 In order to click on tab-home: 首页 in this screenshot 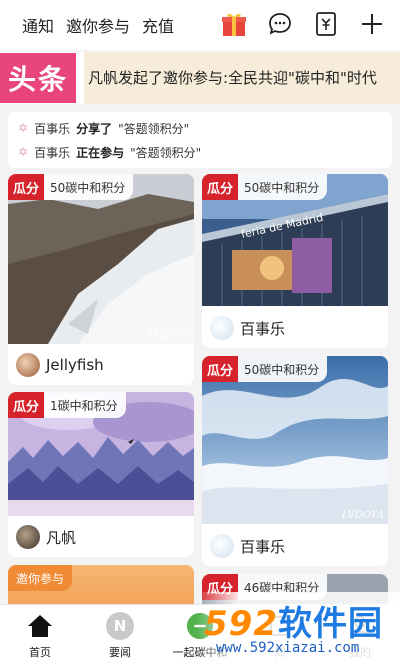, I will do `click(40, 635)`.